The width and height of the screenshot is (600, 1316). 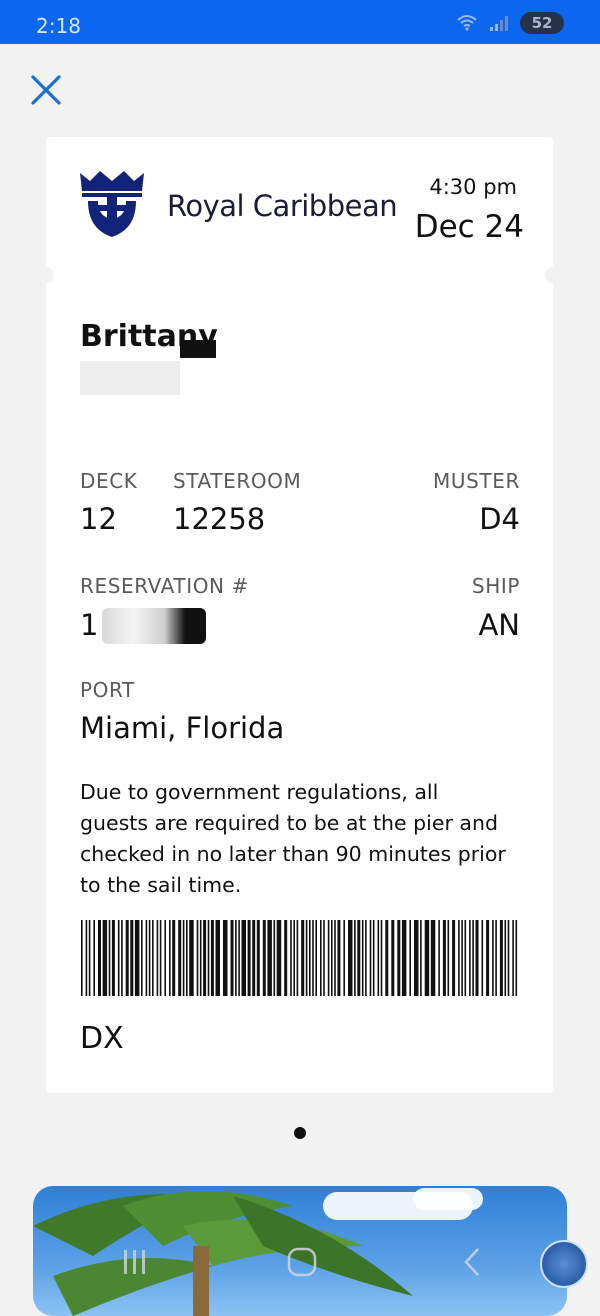 What do you see at coordinates (182, 728) in the screenshot?
I see `port-value: Miami, Florida` at bounding box center [182, 728].